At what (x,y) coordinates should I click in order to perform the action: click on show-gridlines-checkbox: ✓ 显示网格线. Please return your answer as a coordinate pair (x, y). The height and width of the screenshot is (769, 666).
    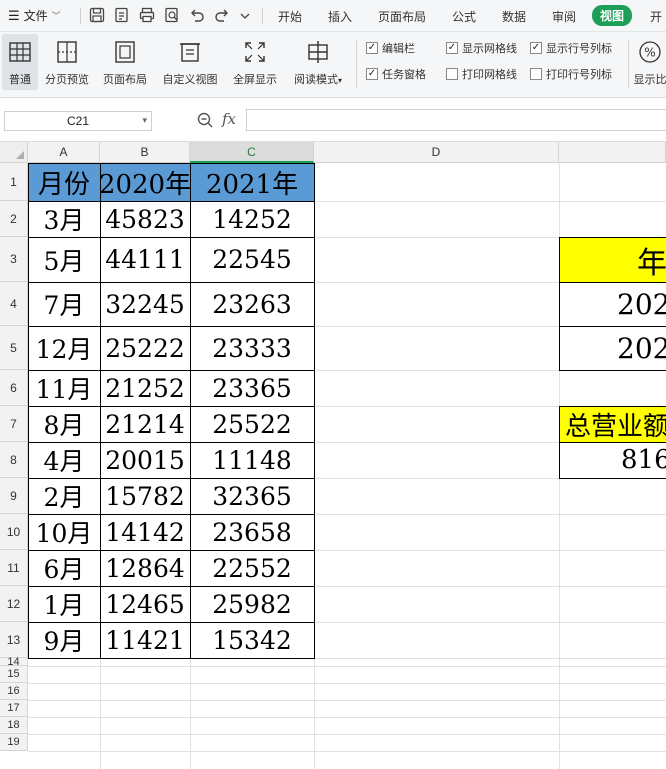
    Looking at the image, I should click on (481, 48).